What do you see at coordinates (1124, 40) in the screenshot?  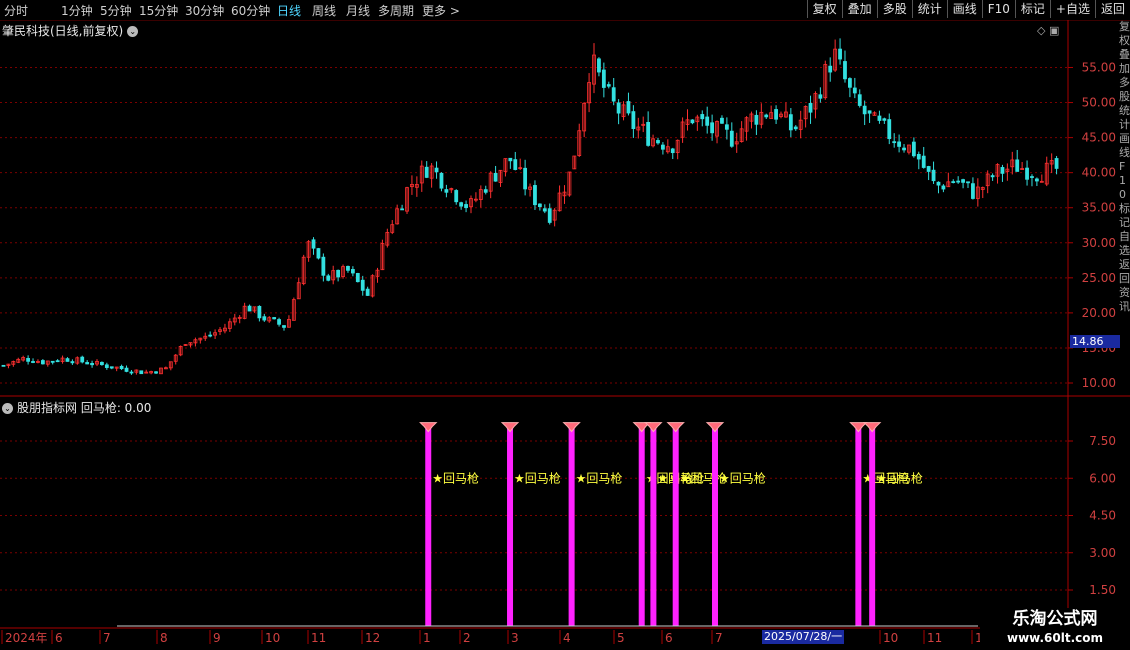 I see `side-strip-char: 权` at bounding box center [1124, 40].